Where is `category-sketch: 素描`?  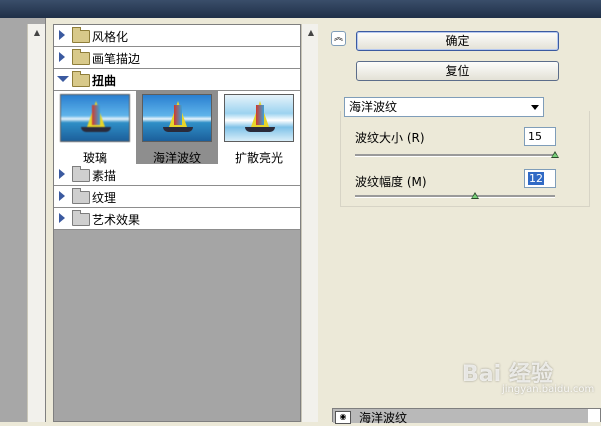 category-sketch: 素描 is located at coordinates (177, 175).